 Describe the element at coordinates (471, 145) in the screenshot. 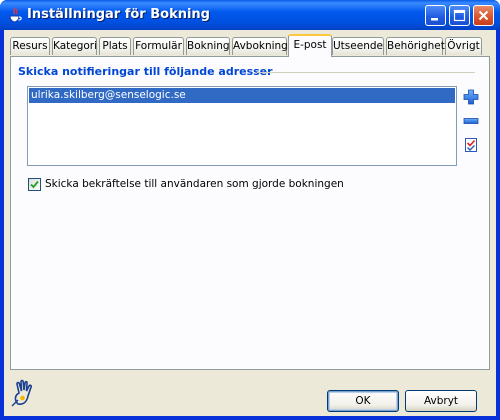

I see `edit-list-icon` at that location.